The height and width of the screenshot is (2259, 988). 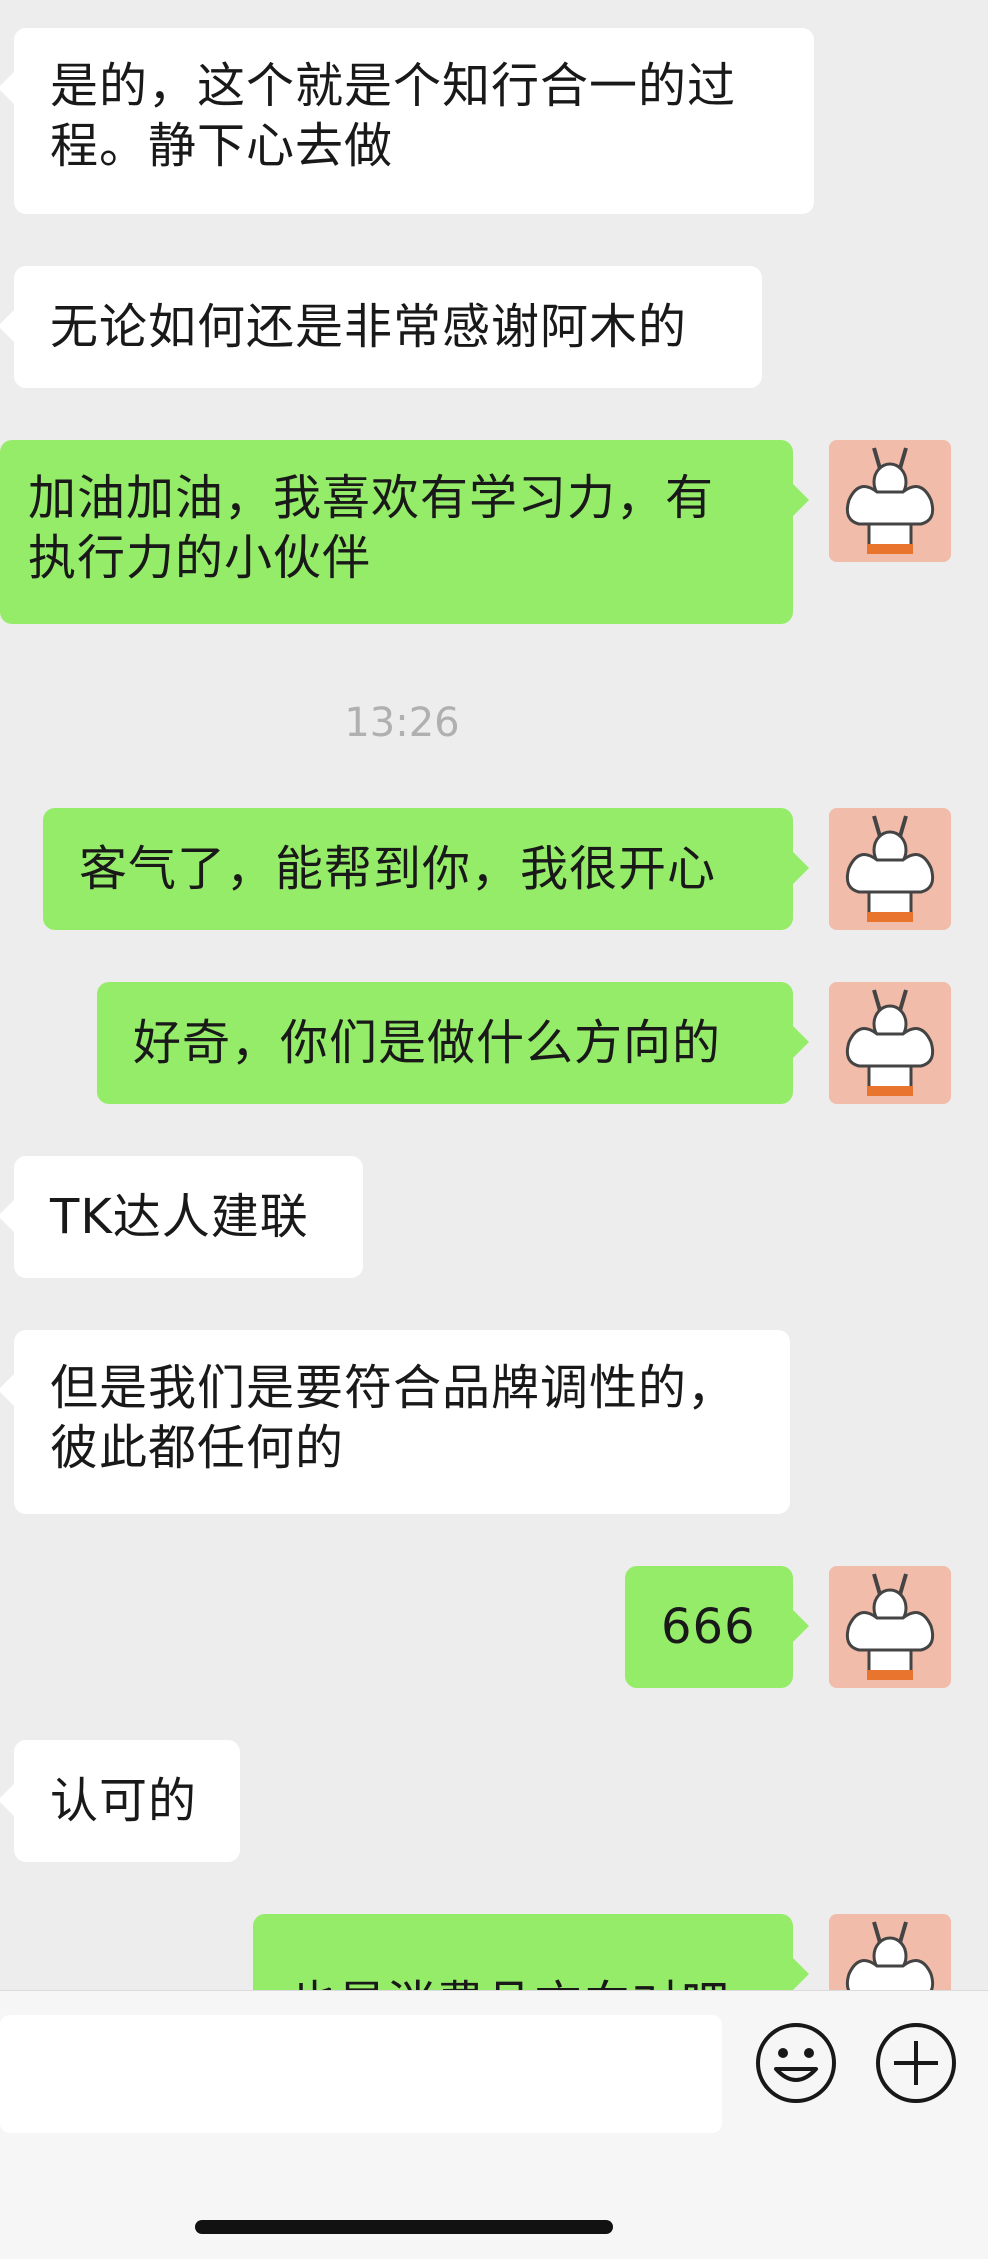 I want to click on message-bubble-incoming: TK达人建联, so click(x=181, y=1217).